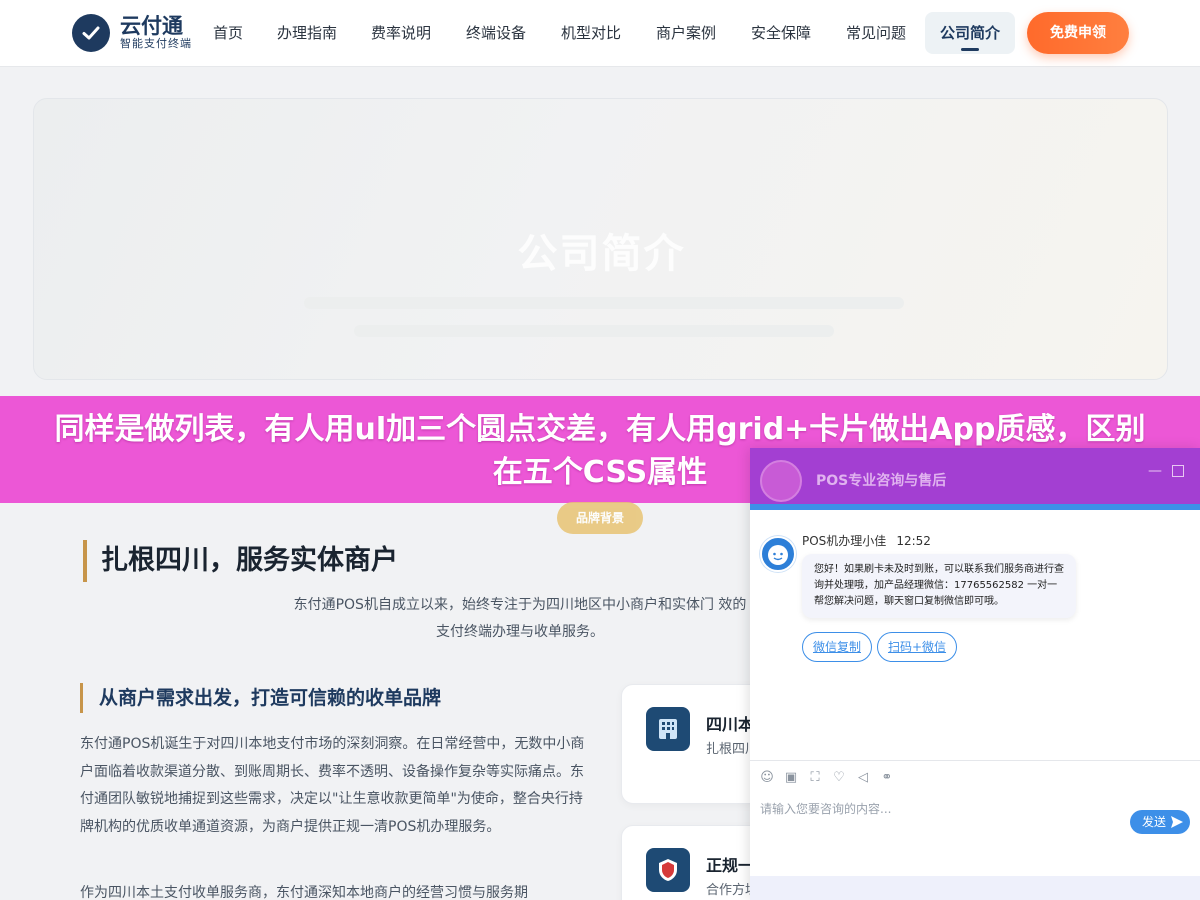  What do you see at coordinates (781, 33) in the screenshot?
I see `nav-security: 安全保障` at bounding box center [781, 33].